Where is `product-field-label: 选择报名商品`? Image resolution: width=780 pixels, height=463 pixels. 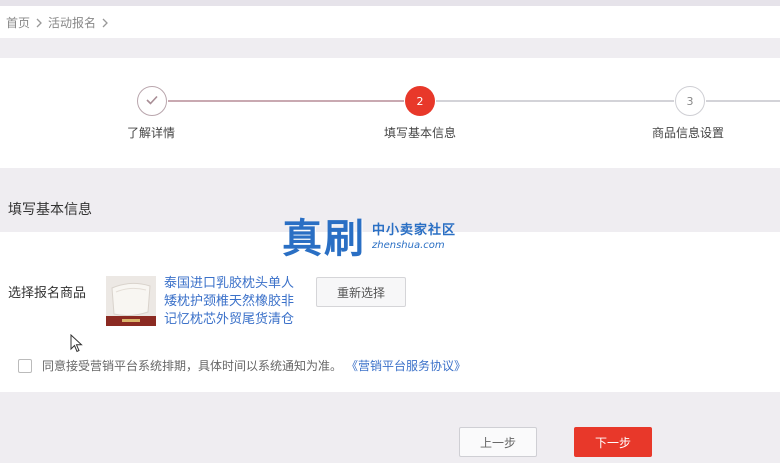
product-field-label: 选择报名商品 is located at coordinates (47, 293).